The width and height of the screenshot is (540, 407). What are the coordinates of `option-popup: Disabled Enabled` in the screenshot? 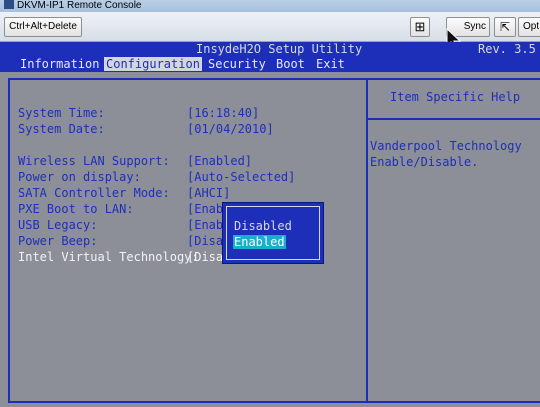 It's located at (273, 233).